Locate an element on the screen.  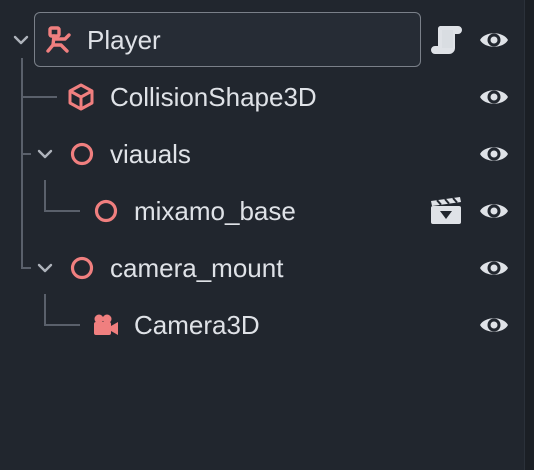
tree-item-mixamo-base: mixamo_base is located at coordinates (262, 211).